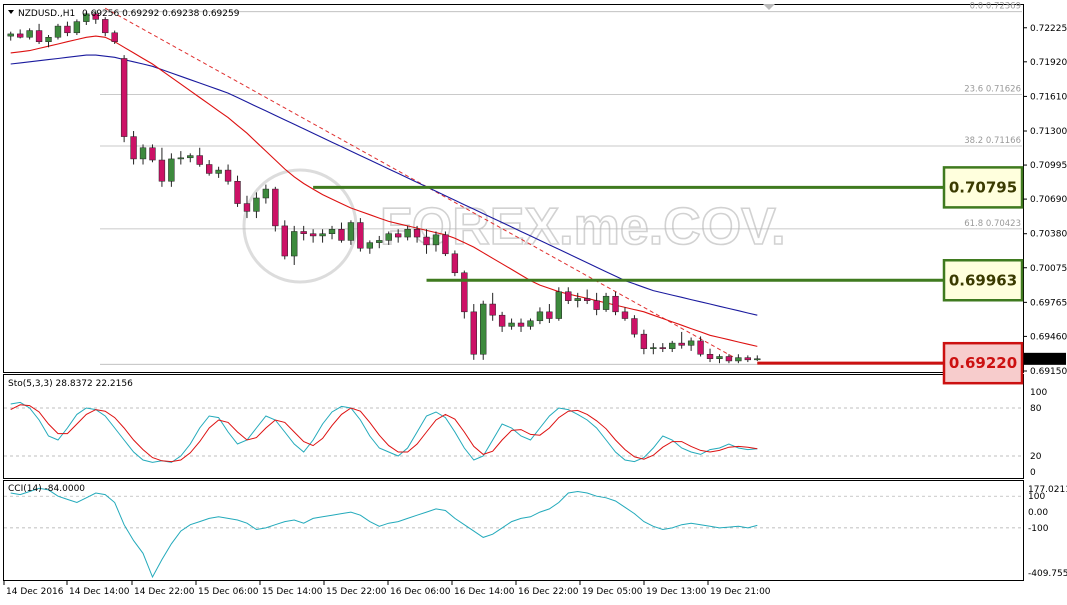 The image size is (1067, 605). I want to click on level-label: 0.70795, so click(983, 187).